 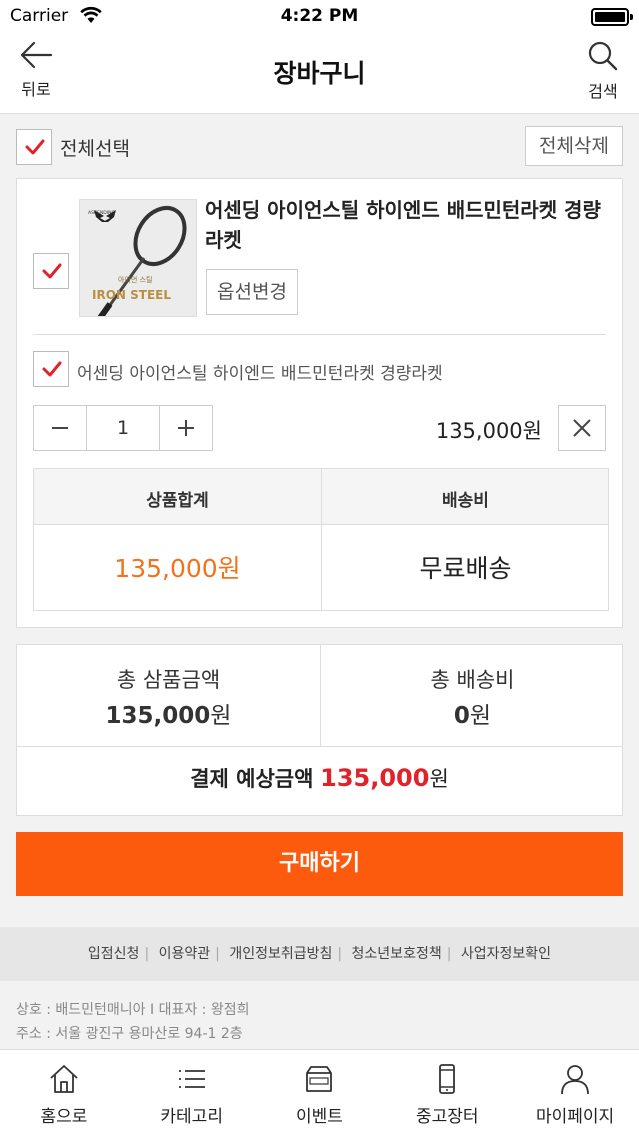 I want to click on event-box-icon, so click(x=319, y=1079).